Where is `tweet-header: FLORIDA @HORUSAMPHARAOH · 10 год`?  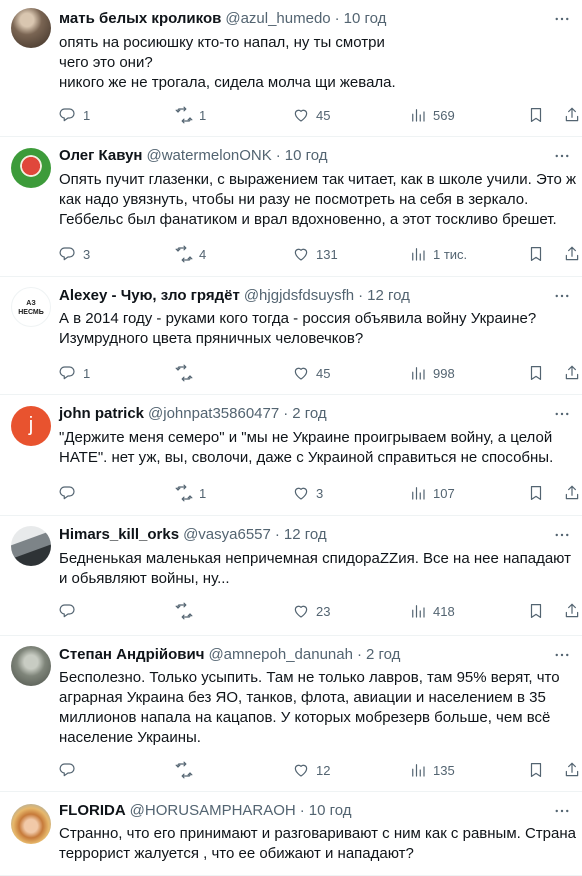 tweet-header: FLORIDA @HORUSAMPHARAOH · 10 год is located at coordinates (317, 811).